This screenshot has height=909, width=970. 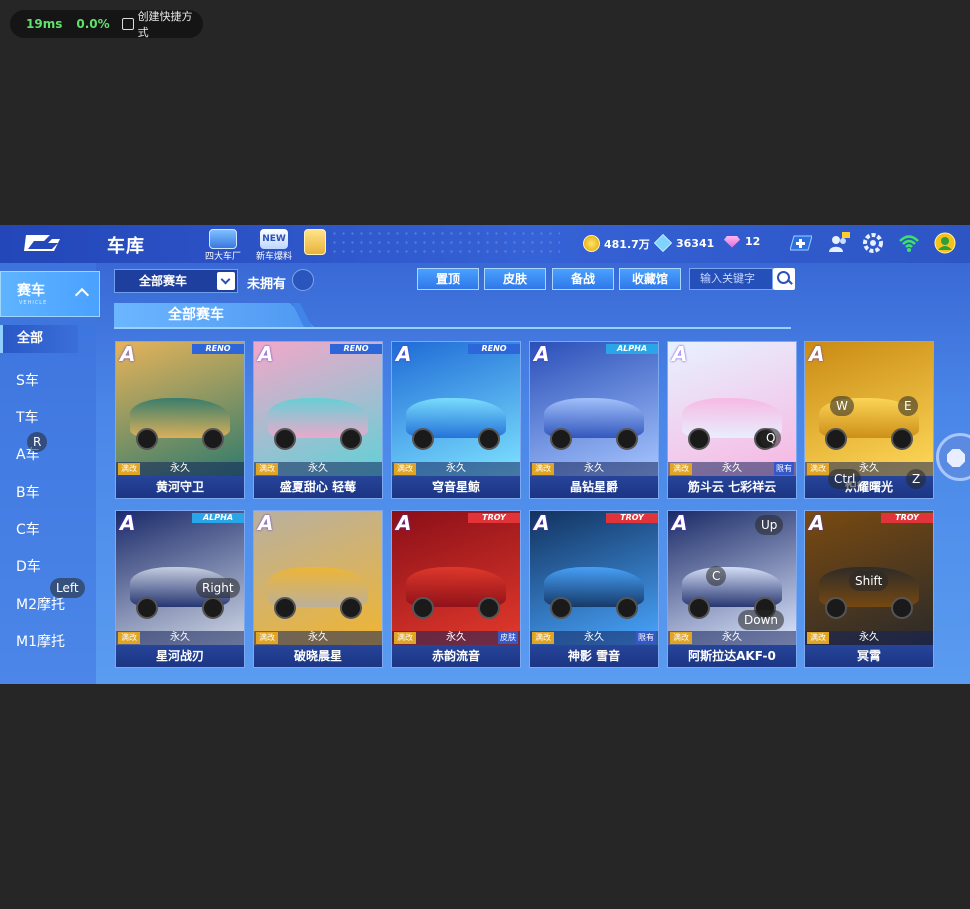 I want to click on game-logo-icon, so click(x=43, y=243).